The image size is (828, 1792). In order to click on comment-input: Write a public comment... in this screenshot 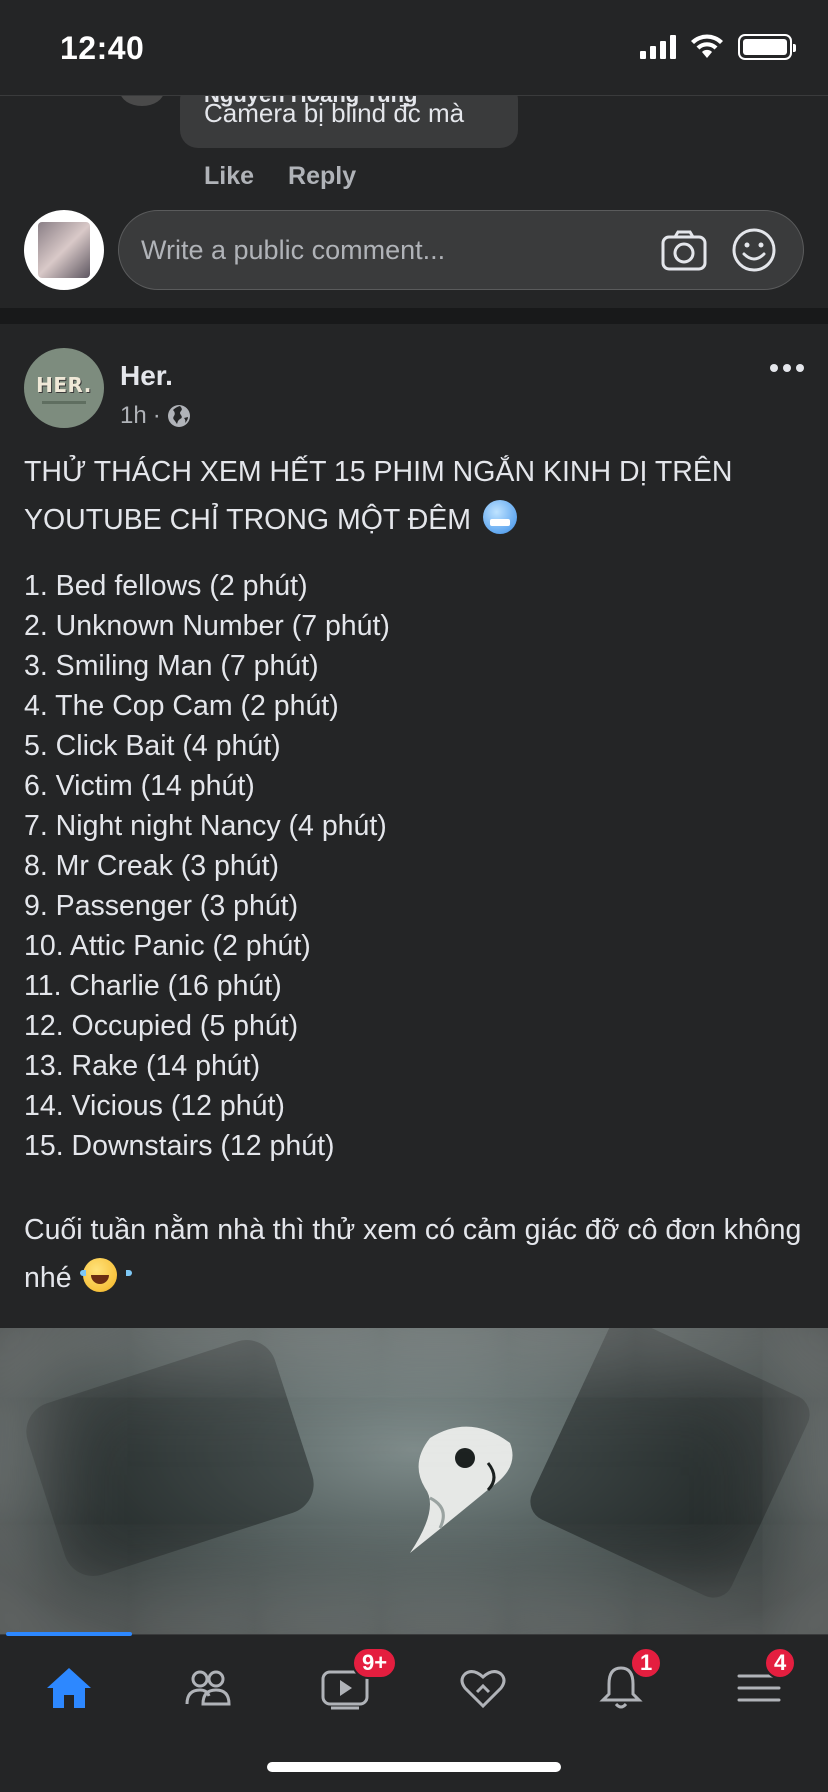, I will do `click(461, 250)`.